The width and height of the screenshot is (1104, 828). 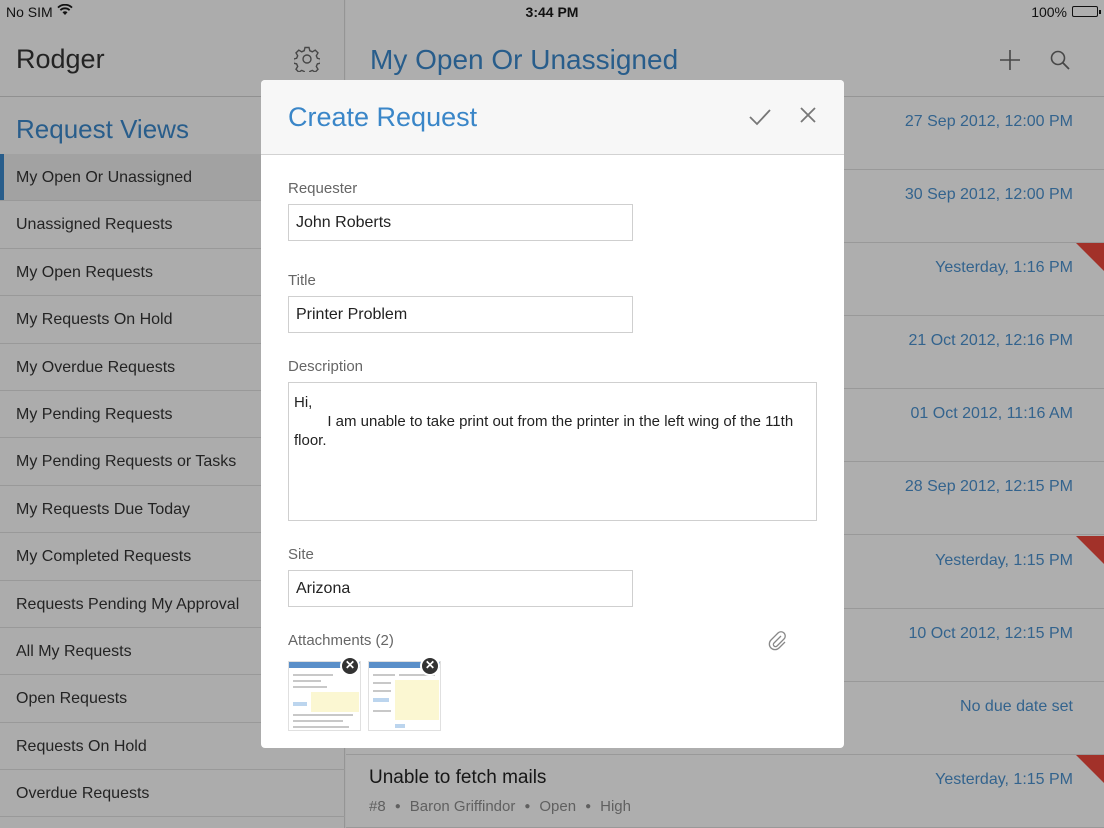 What do you see at coordinates (777, 641) in the screenshot?
I see `paperclip-icon` at bounding box center [777, 641].